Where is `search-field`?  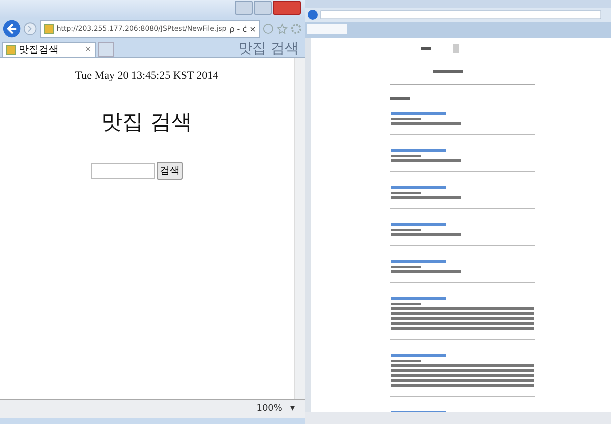 search-field is located at coordinates (123, 171).